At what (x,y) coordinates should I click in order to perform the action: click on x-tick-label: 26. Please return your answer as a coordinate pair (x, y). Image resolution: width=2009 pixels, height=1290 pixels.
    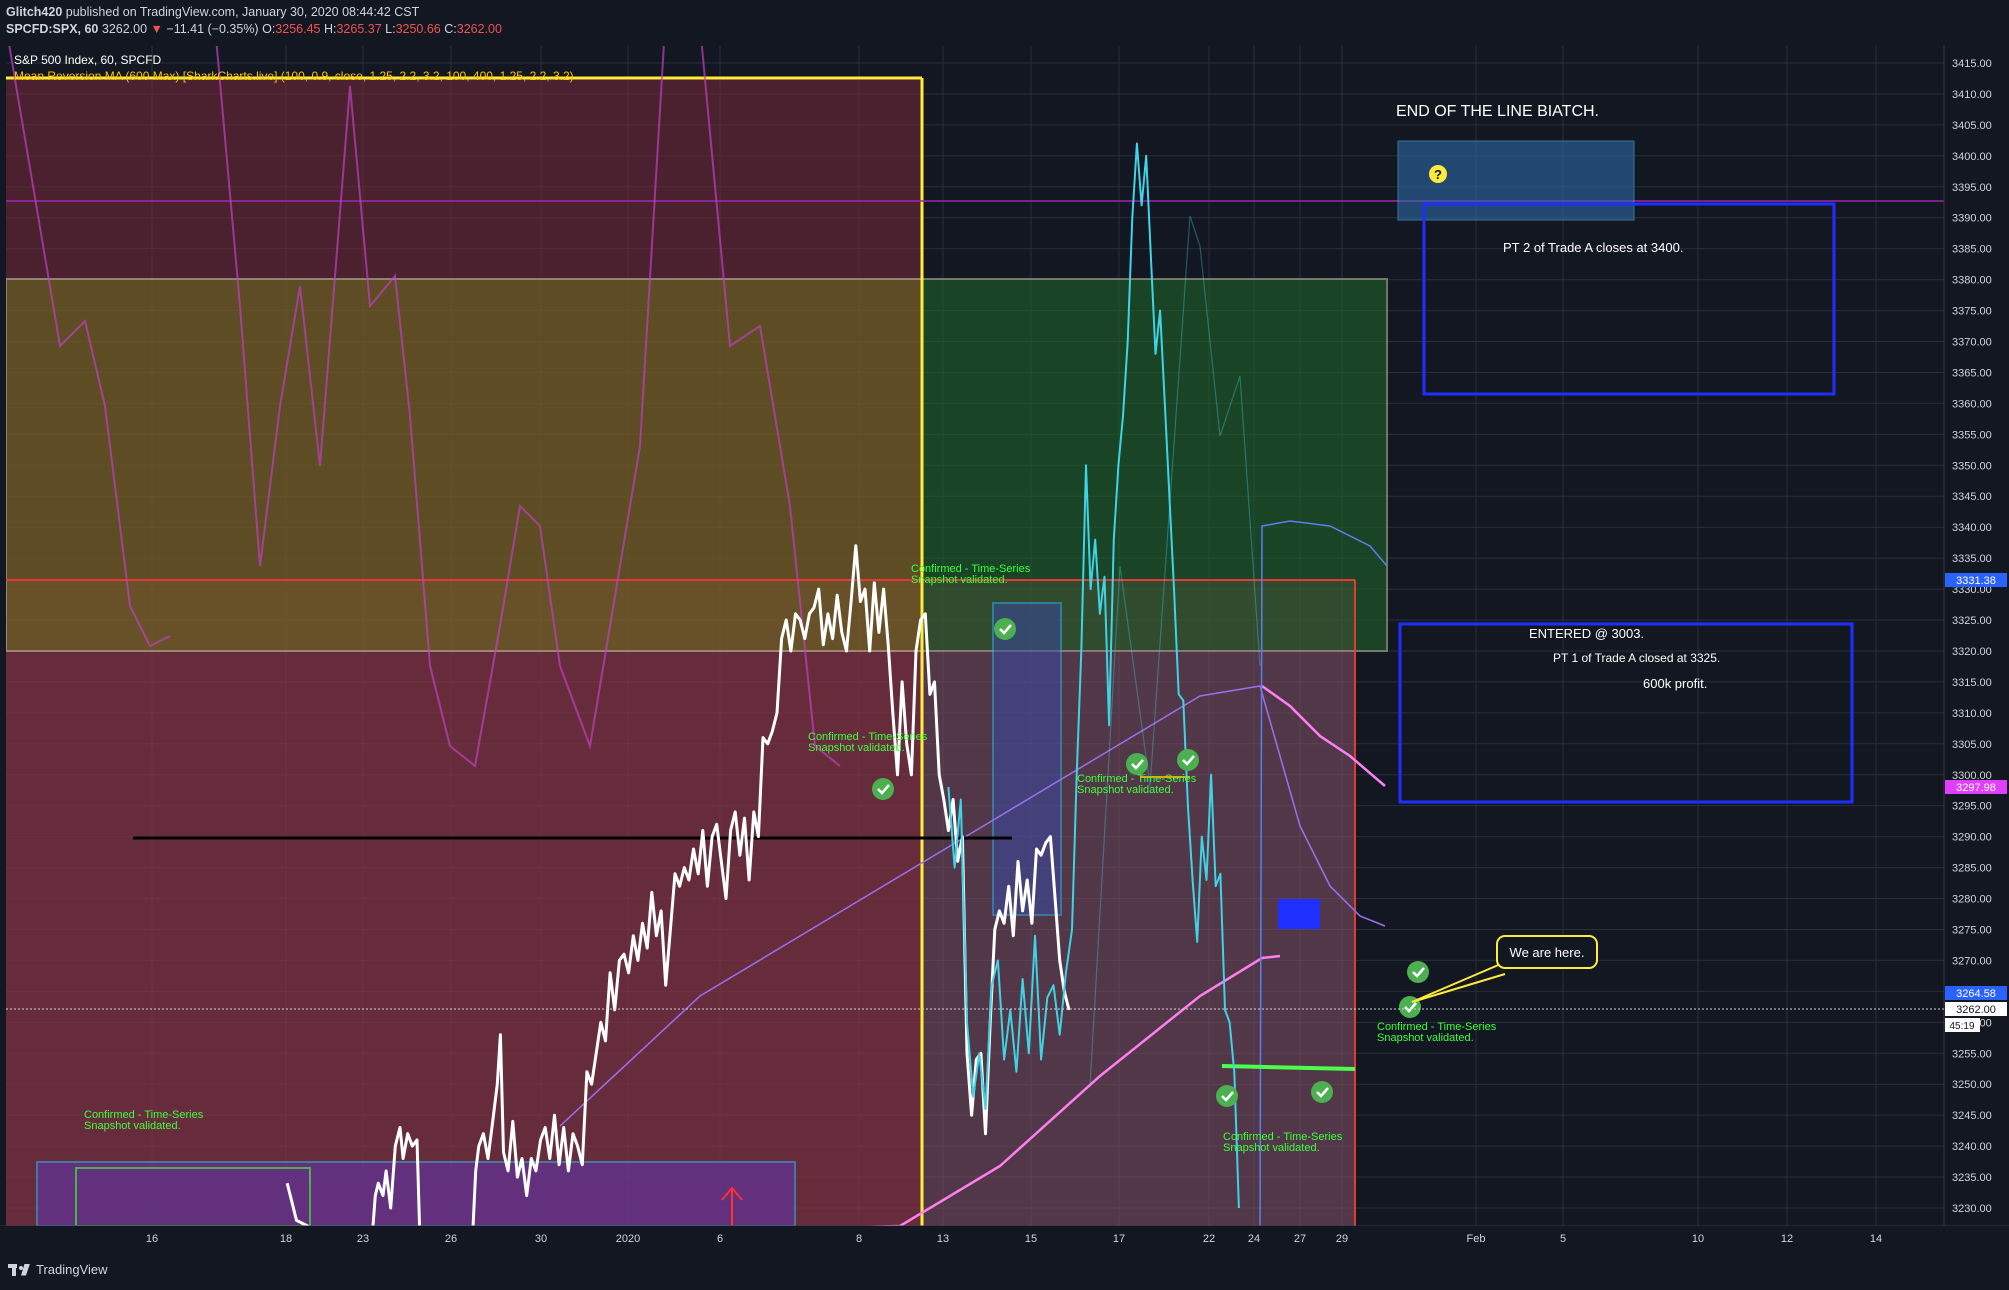
    Looking at the image, I should click on (451, 1239).